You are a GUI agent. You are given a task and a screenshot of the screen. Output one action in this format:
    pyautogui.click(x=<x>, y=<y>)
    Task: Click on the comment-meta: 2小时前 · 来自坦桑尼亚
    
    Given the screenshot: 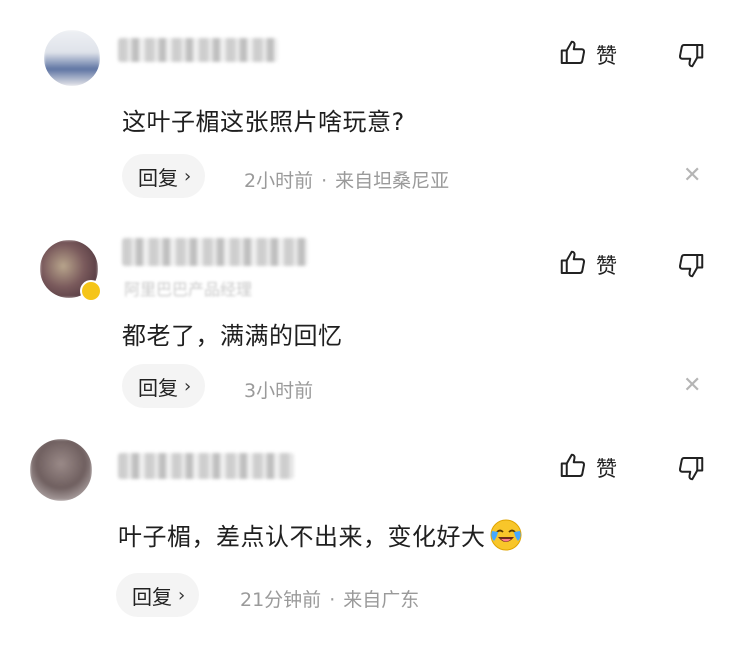 What is the action you would take?
    pyautogui.click(x=346, y=179)
    